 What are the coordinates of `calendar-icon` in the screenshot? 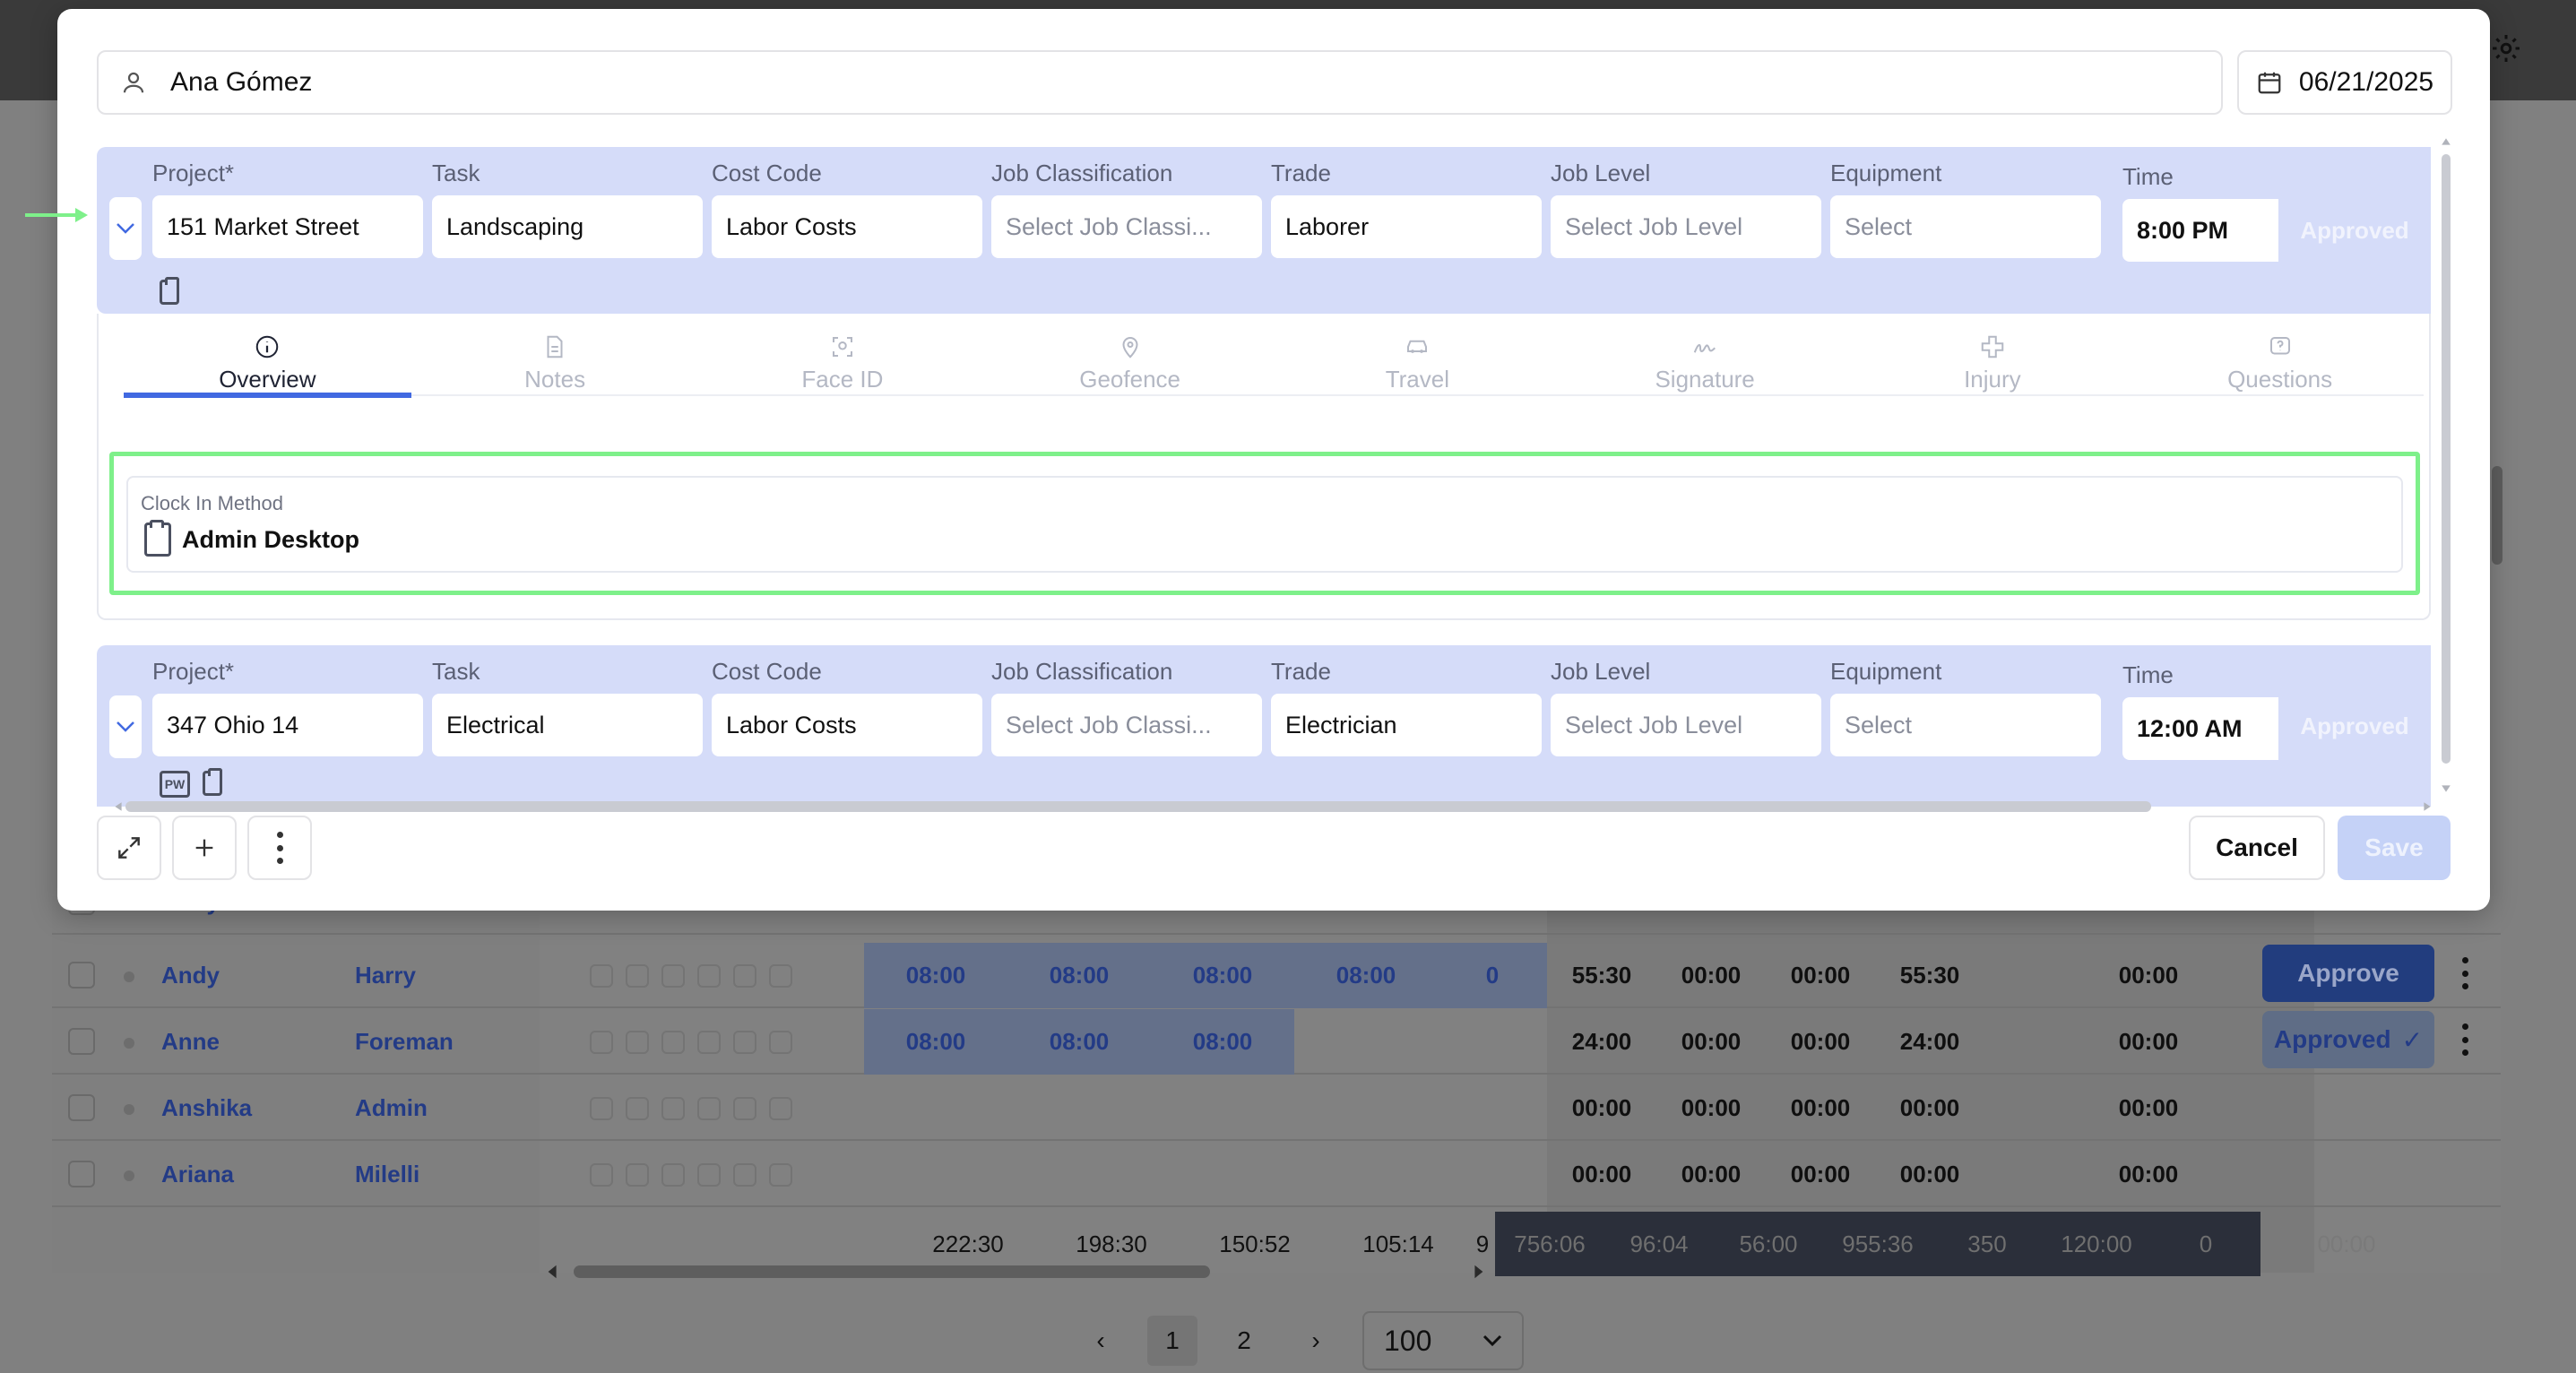 It's located at (2269, 83).